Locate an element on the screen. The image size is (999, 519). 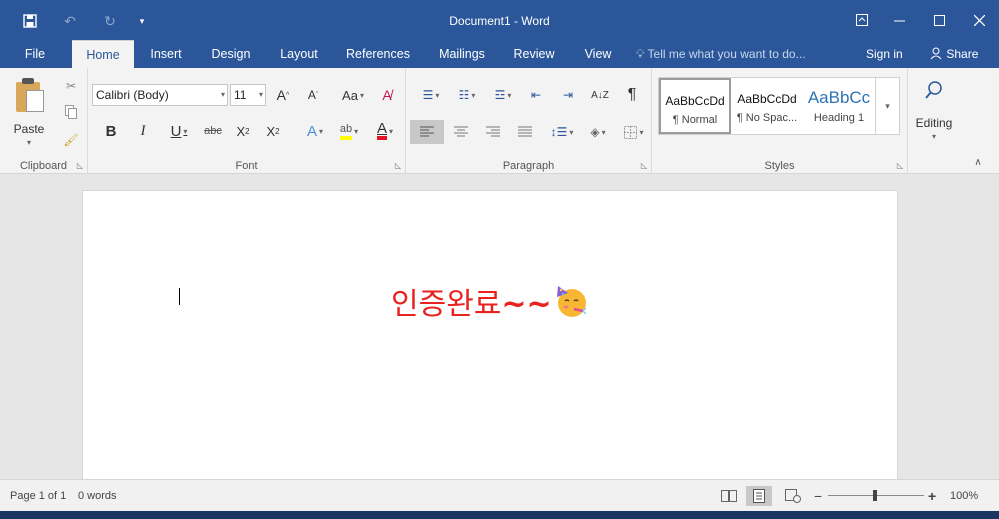
font-name-combo: Calibri (Body) ▾ is located at coordinates (160, 95).